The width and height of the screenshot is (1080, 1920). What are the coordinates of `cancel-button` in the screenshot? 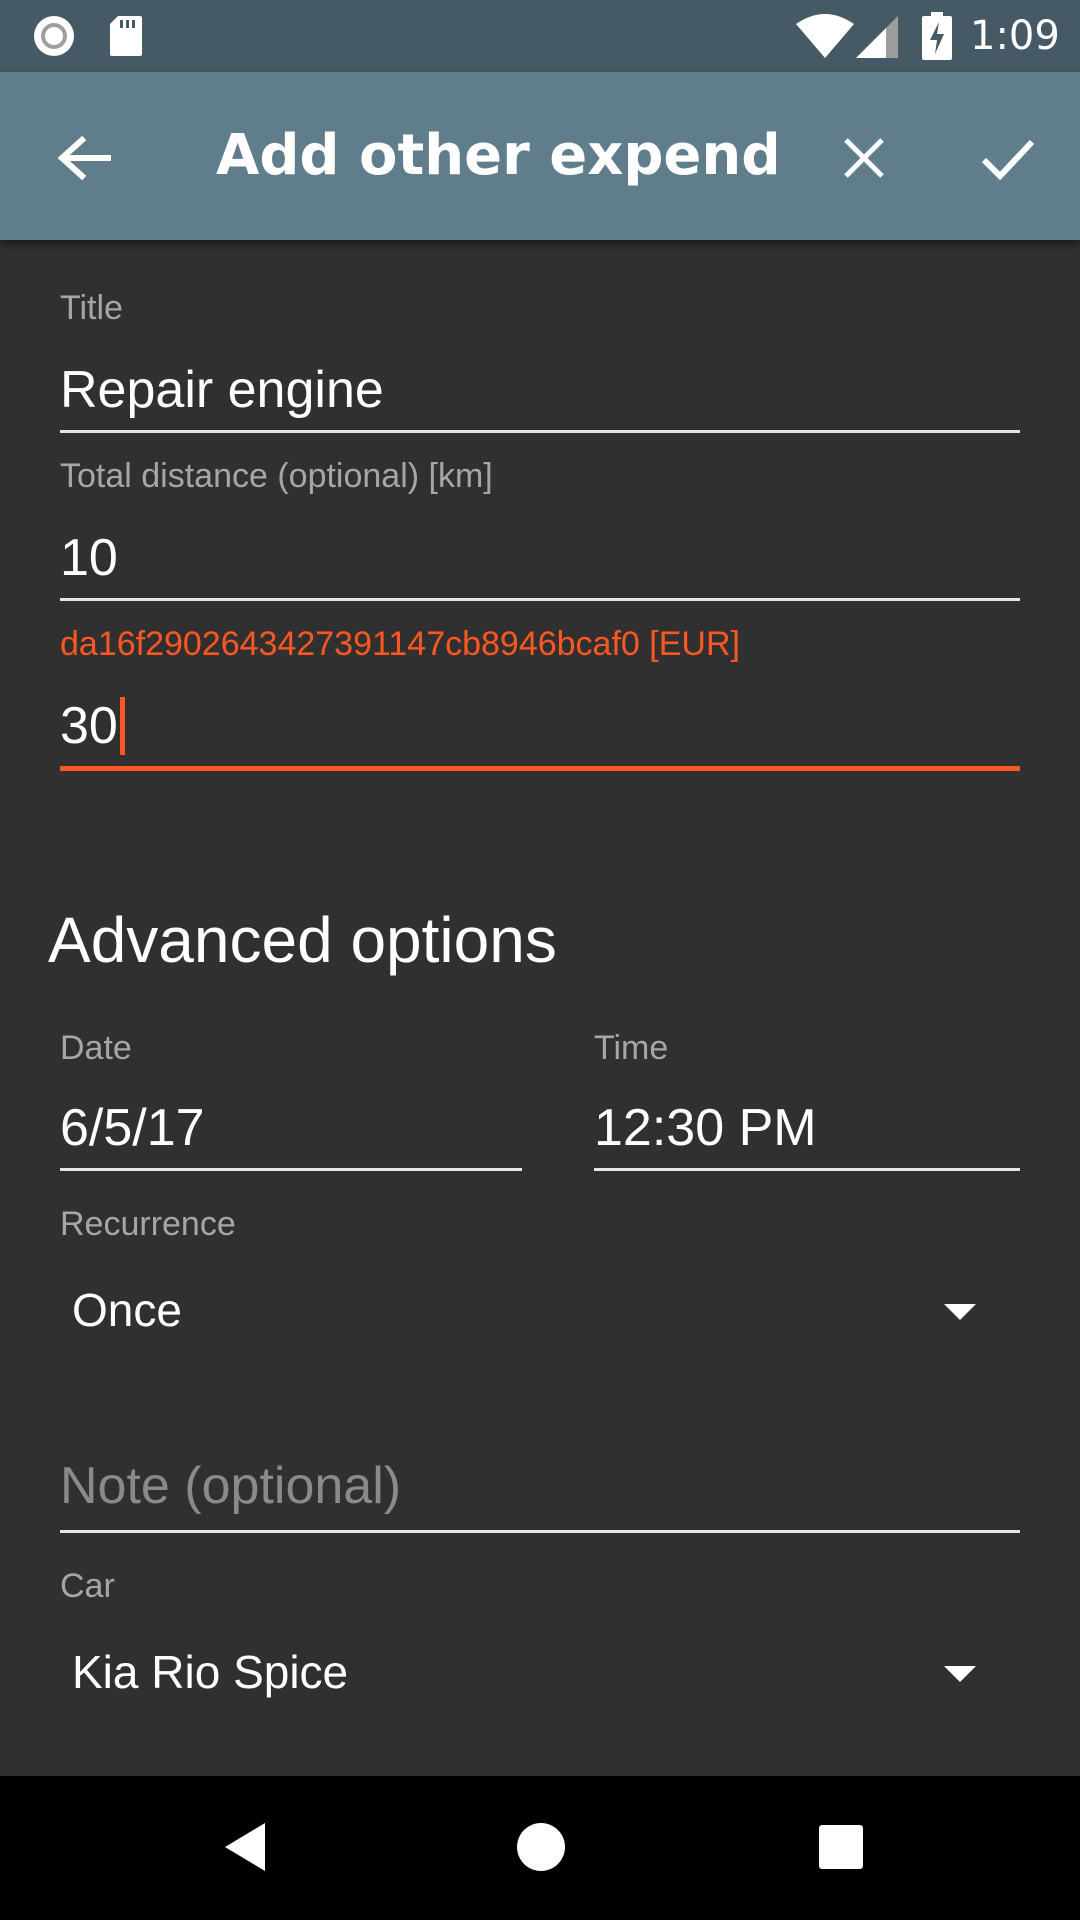 It's located at (864, 160).